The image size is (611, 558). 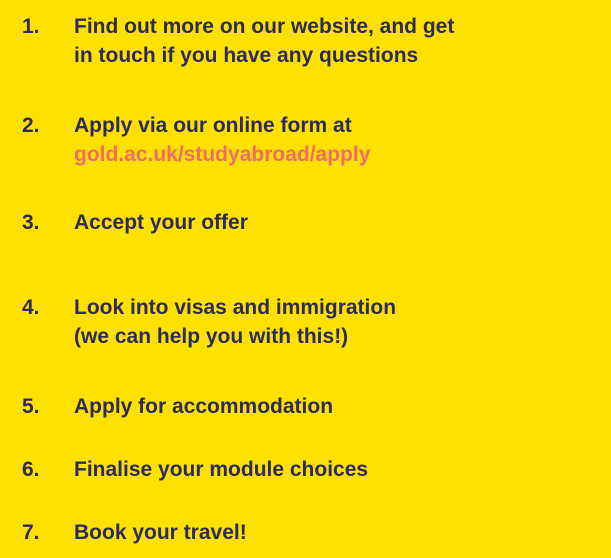 What do you see at coordinates (339, 154) in the screenshot?
I see `apply-link: gold.ac.uk/studyabroad/apply` at bounding box center [339, 154].